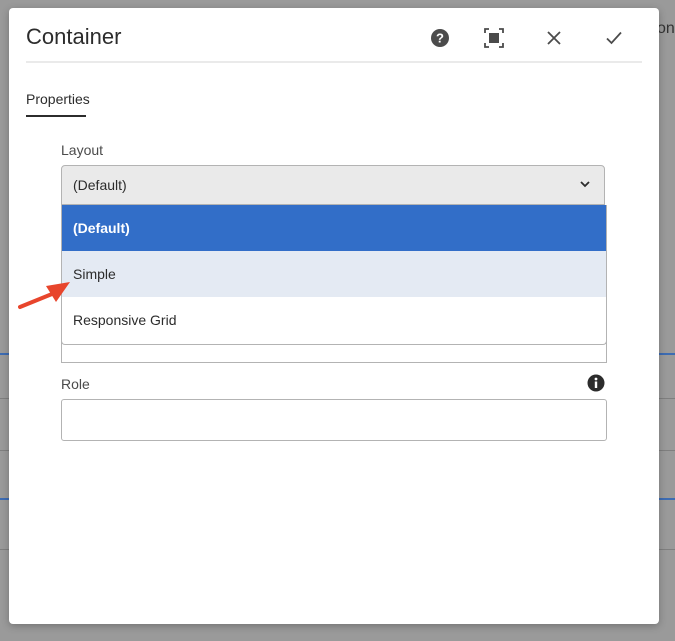 This screenshot has width=675, height=641. Describe the element at coordinates (334, 62) in the screenshot. I see `header-divider` at that location.